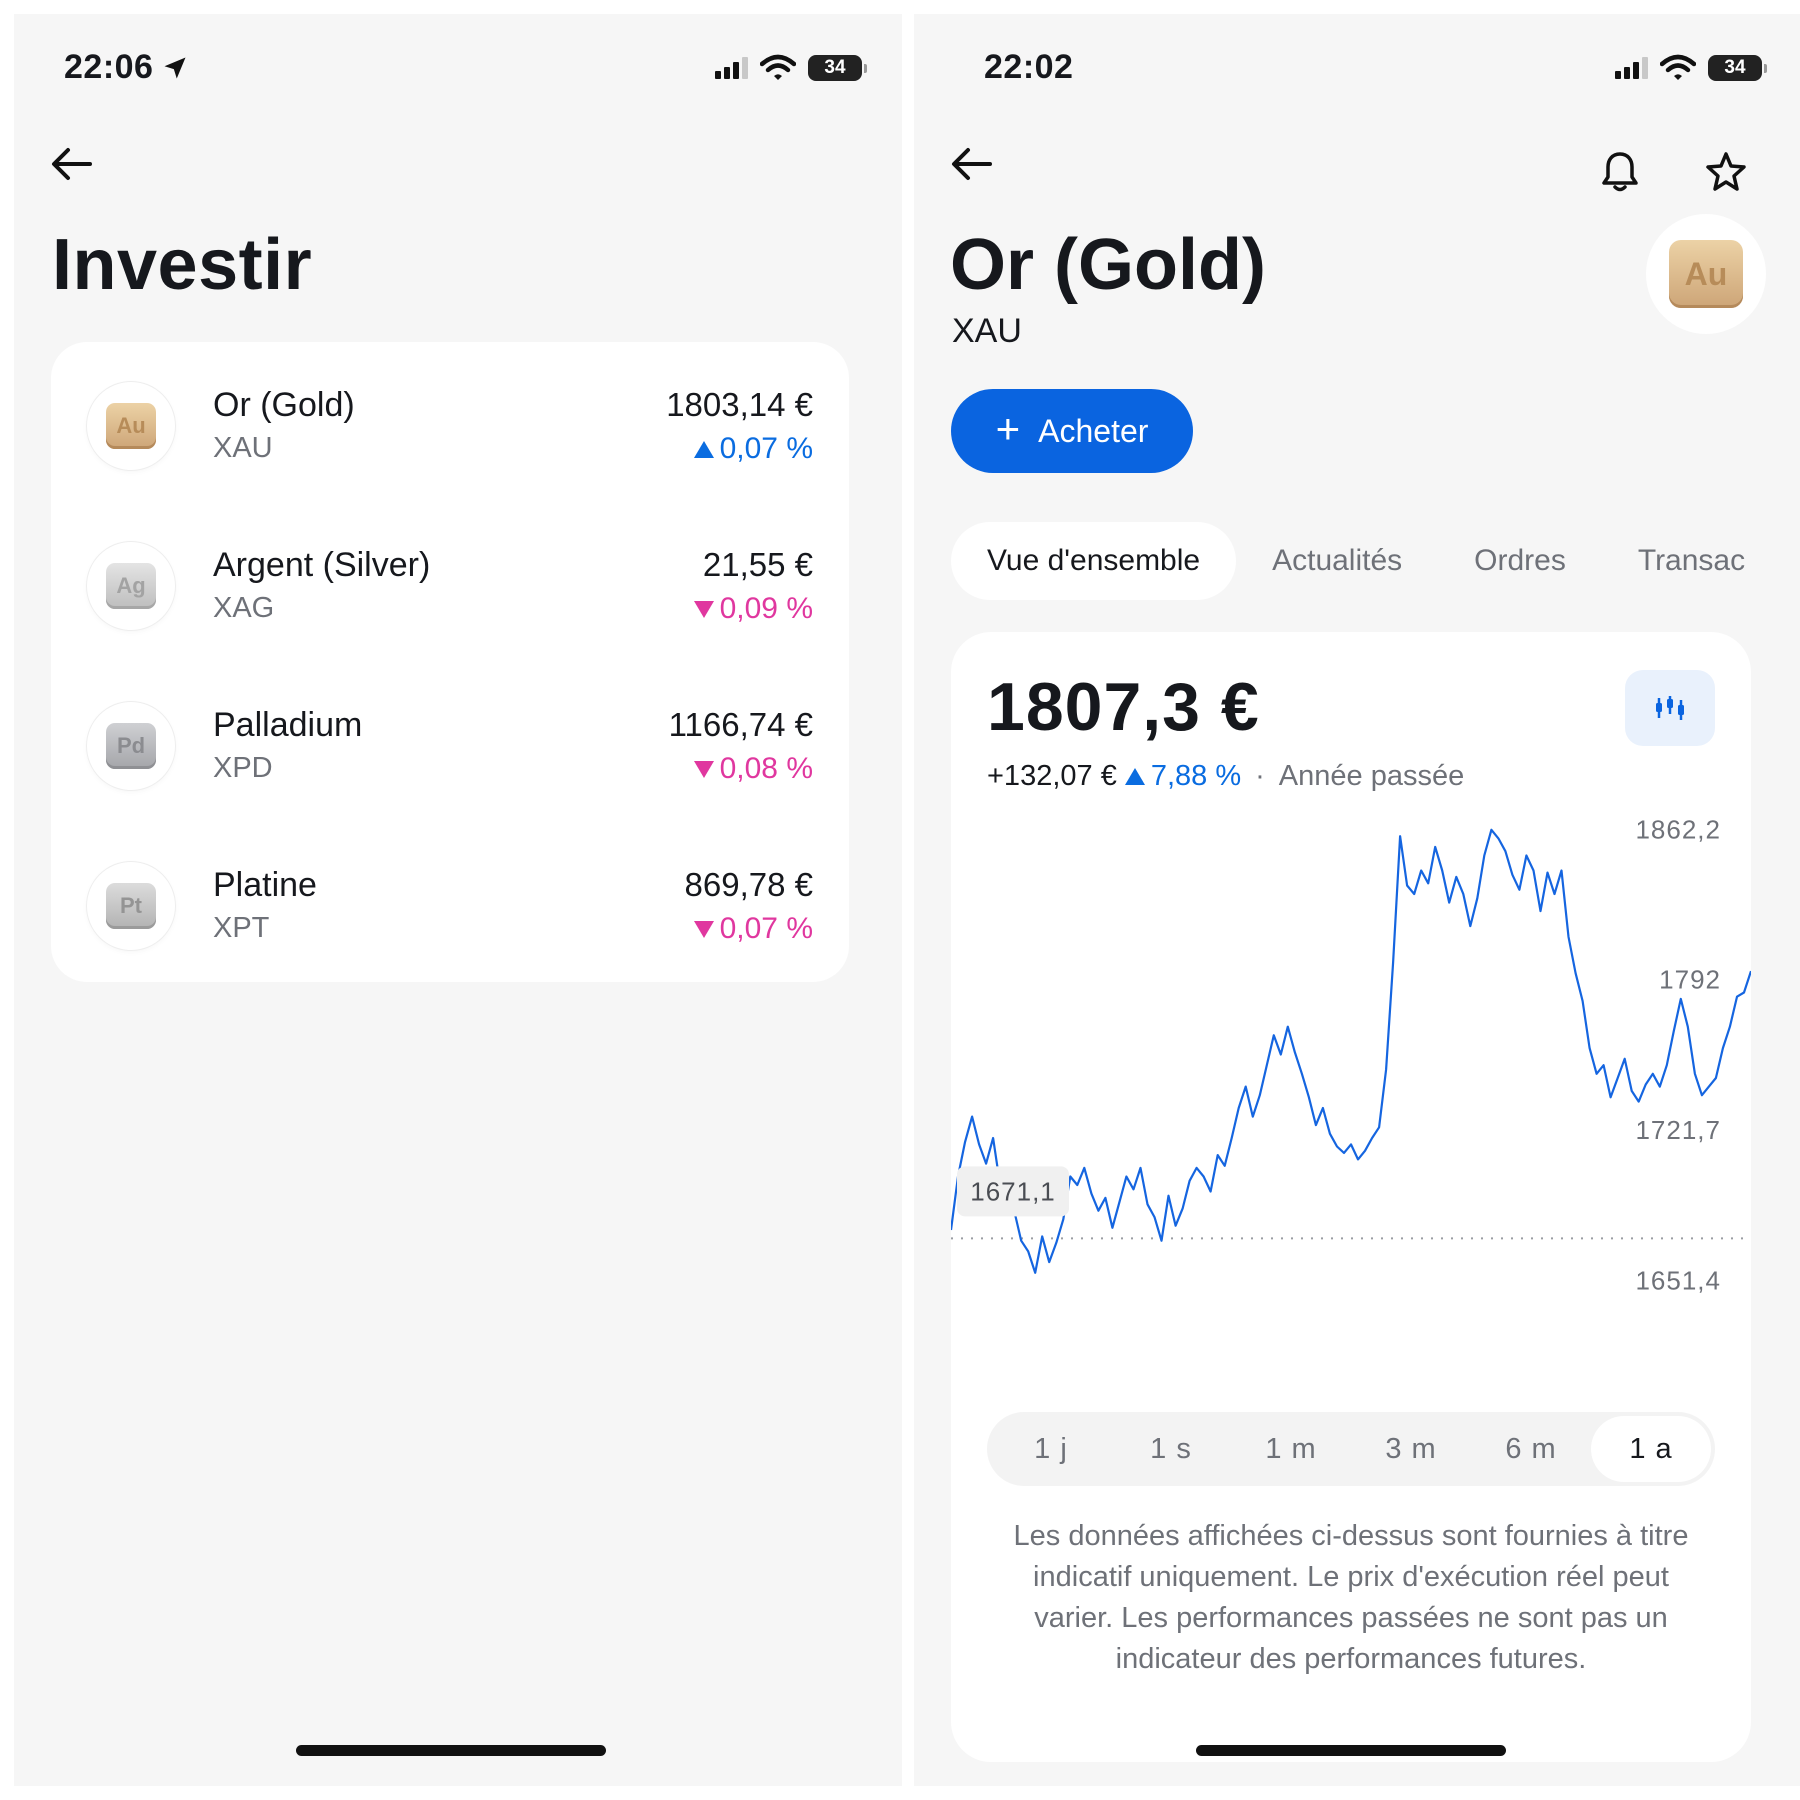 This screenshot has height=1800, width=1800. Describe the element at coordinates (1051, 1449) in the screenshot. I see `range-1-day: 1 j` at that location.